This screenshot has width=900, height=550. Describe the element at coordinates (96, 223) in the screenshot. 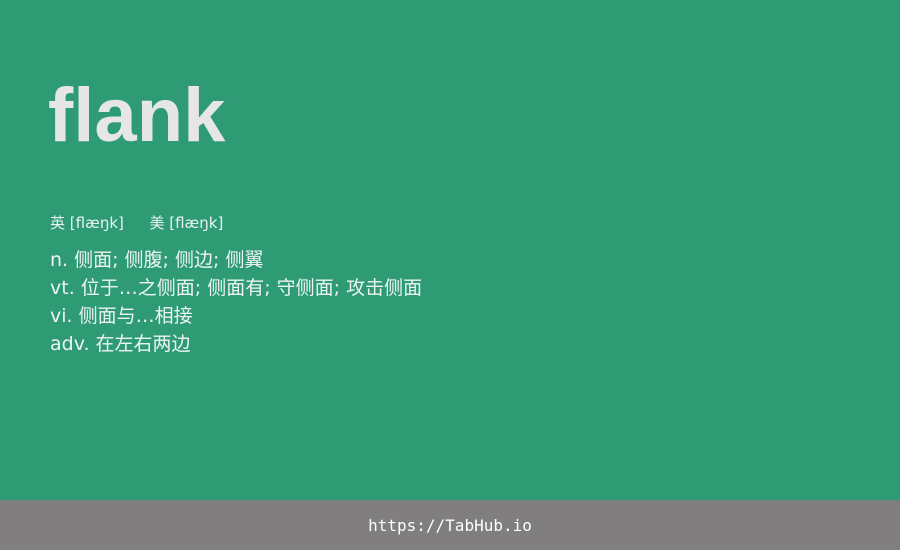

I see `uk-phonetic: [flæŋk]` at that location.